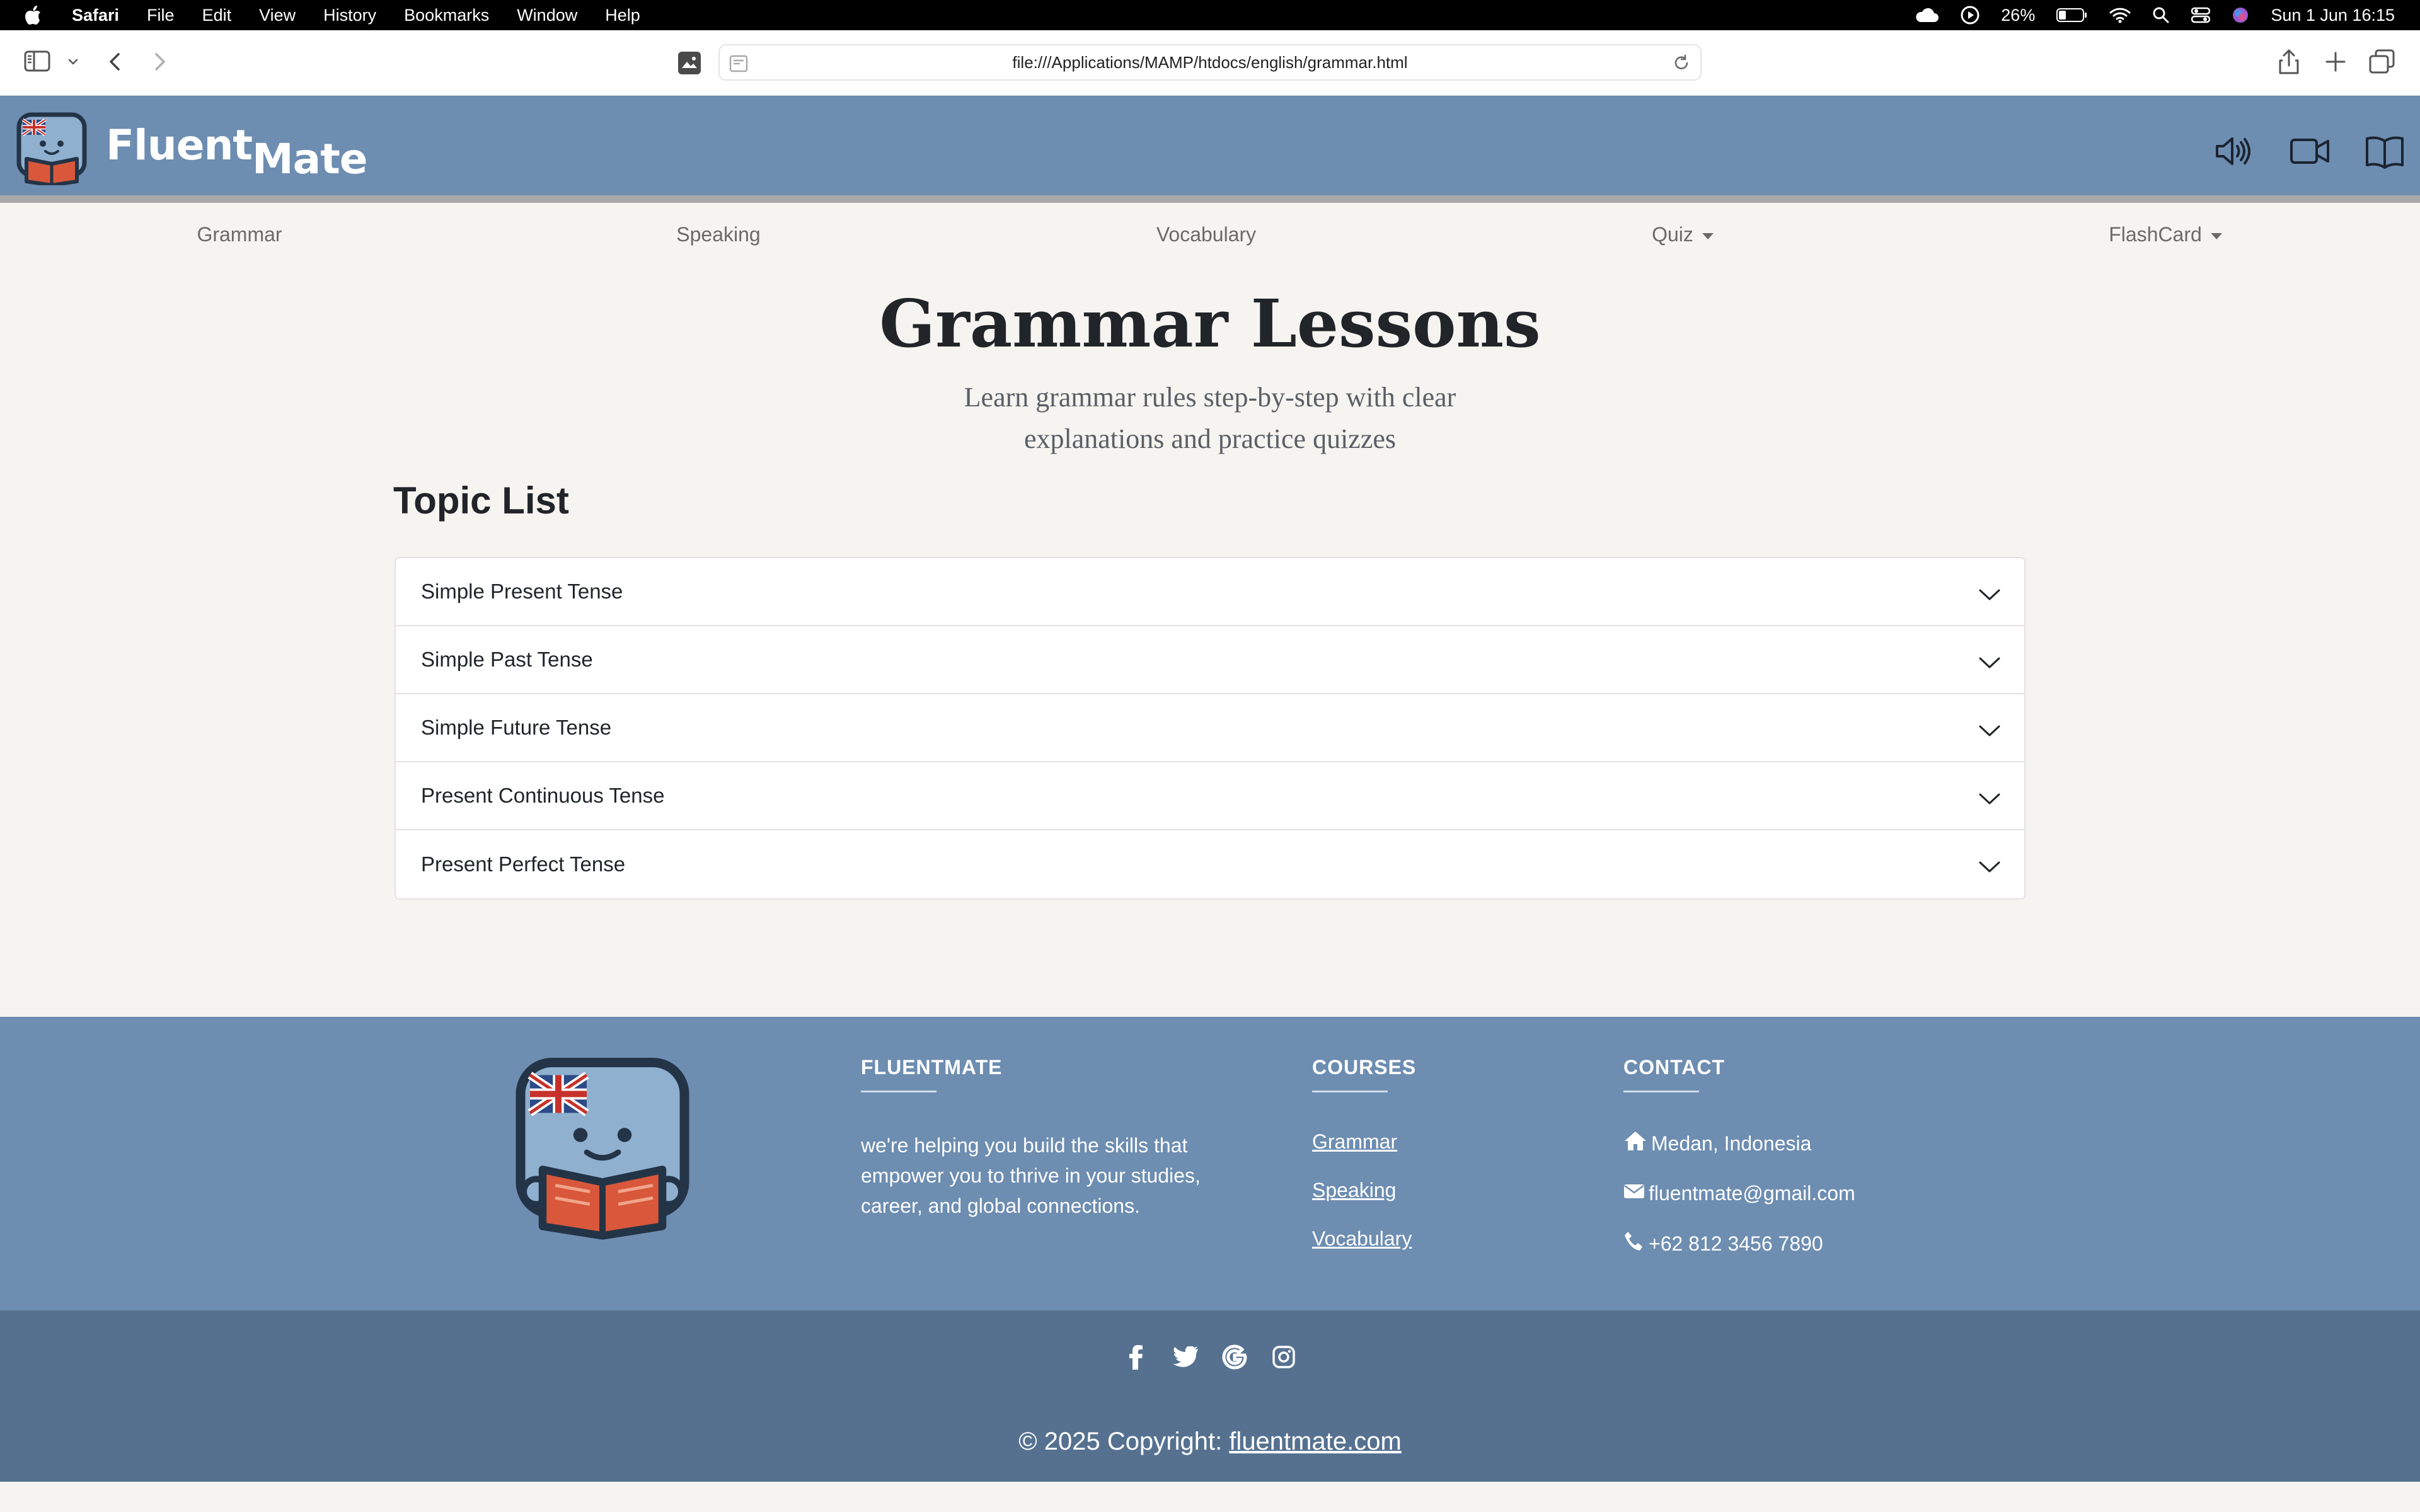  Describe the element at coordinates (2161, 15) in the screenshot. I see `spotlight-search-icon` at that location.